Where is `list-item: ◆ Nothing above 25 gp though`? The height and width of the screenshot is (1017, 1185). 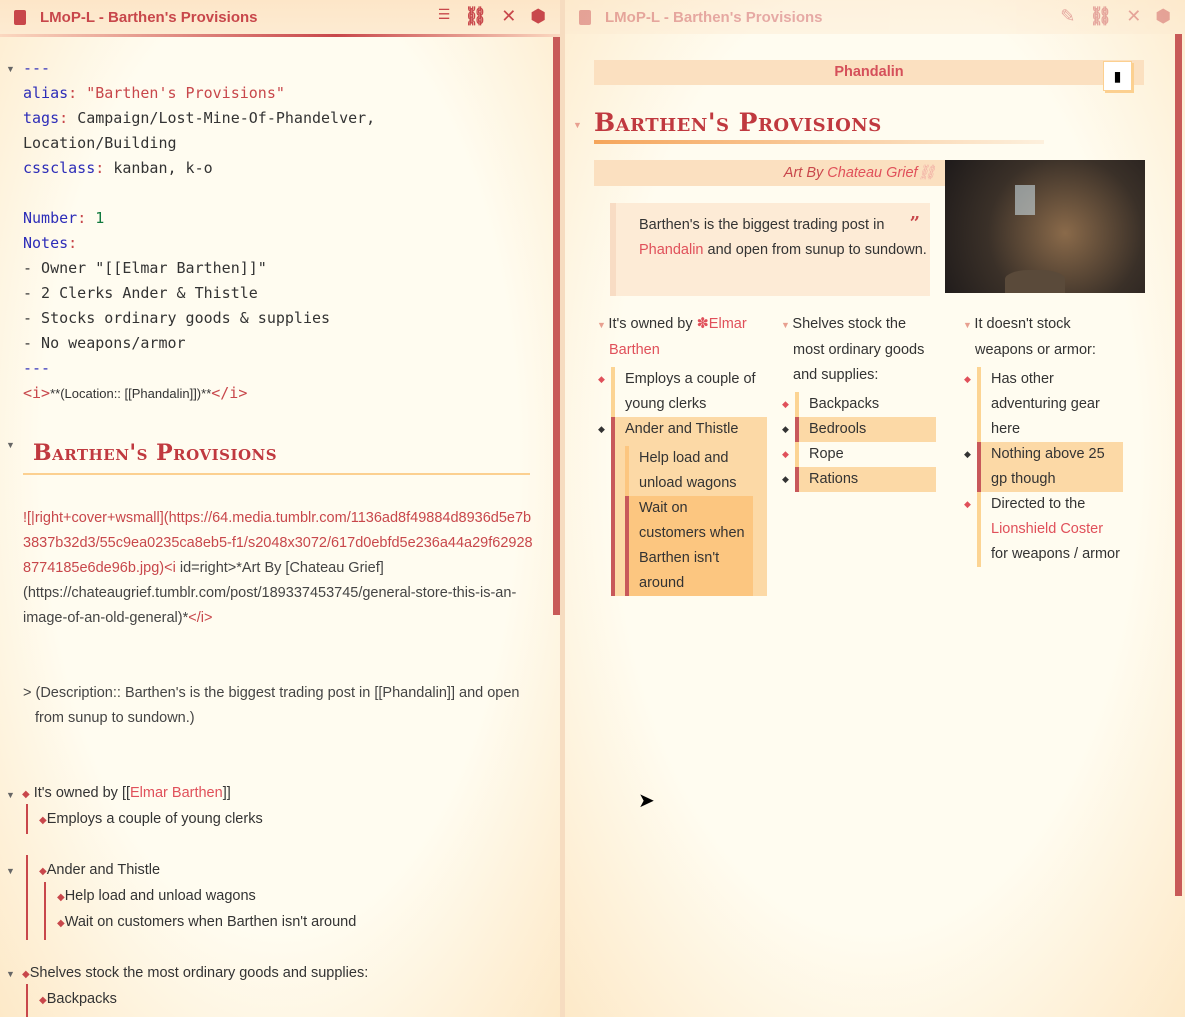
list-item: ◆ Nothing above 25 gp though is located at coordinates (1043, 467).